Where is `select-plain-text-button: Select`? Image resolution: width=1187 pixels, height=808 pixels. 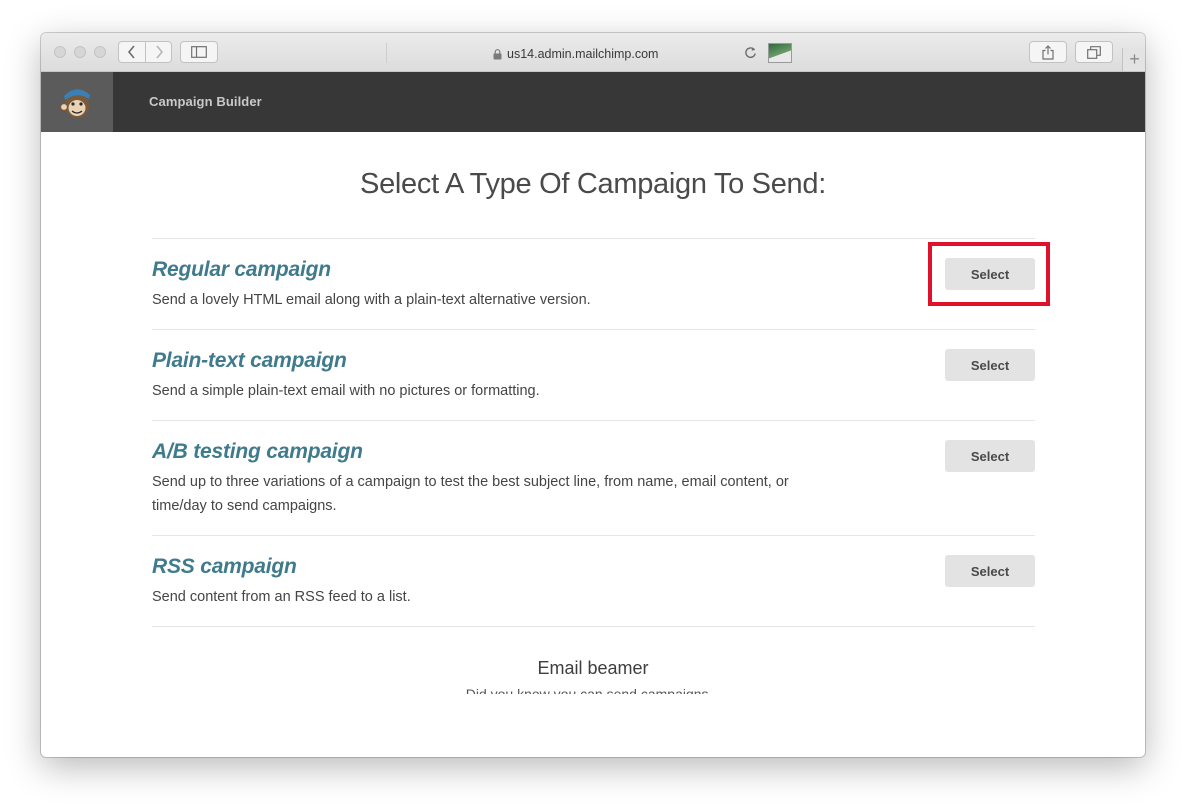 select-plain-text-button: Select is located at coordinates (990, 365).